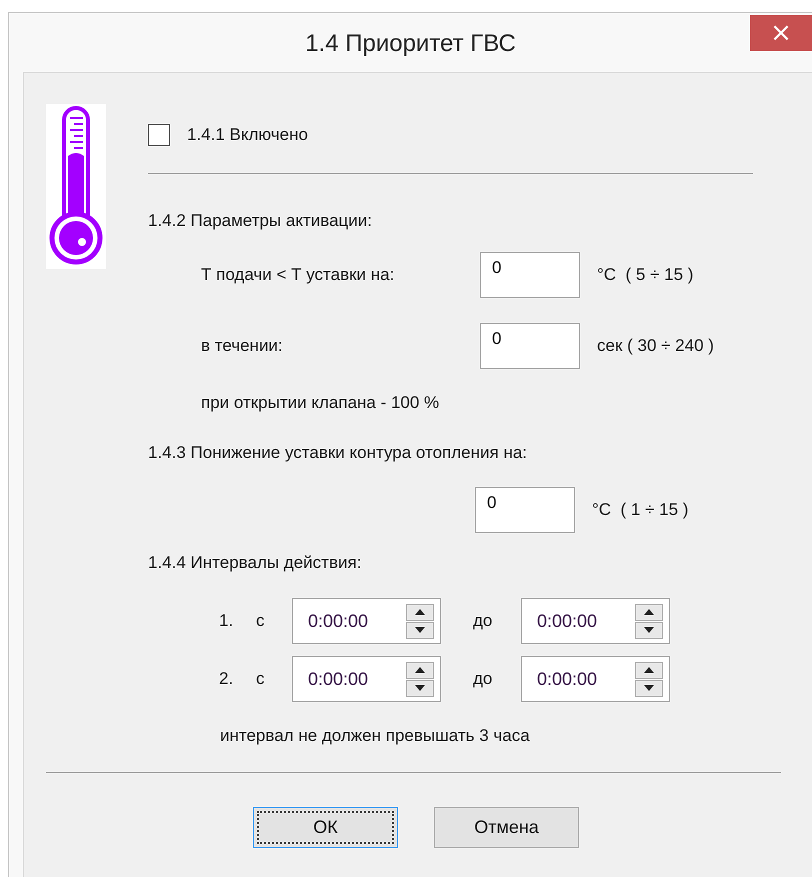  Describe the element at coordinates (242, 346) in the screenshot. I see `field-label: в течении:` at that location.